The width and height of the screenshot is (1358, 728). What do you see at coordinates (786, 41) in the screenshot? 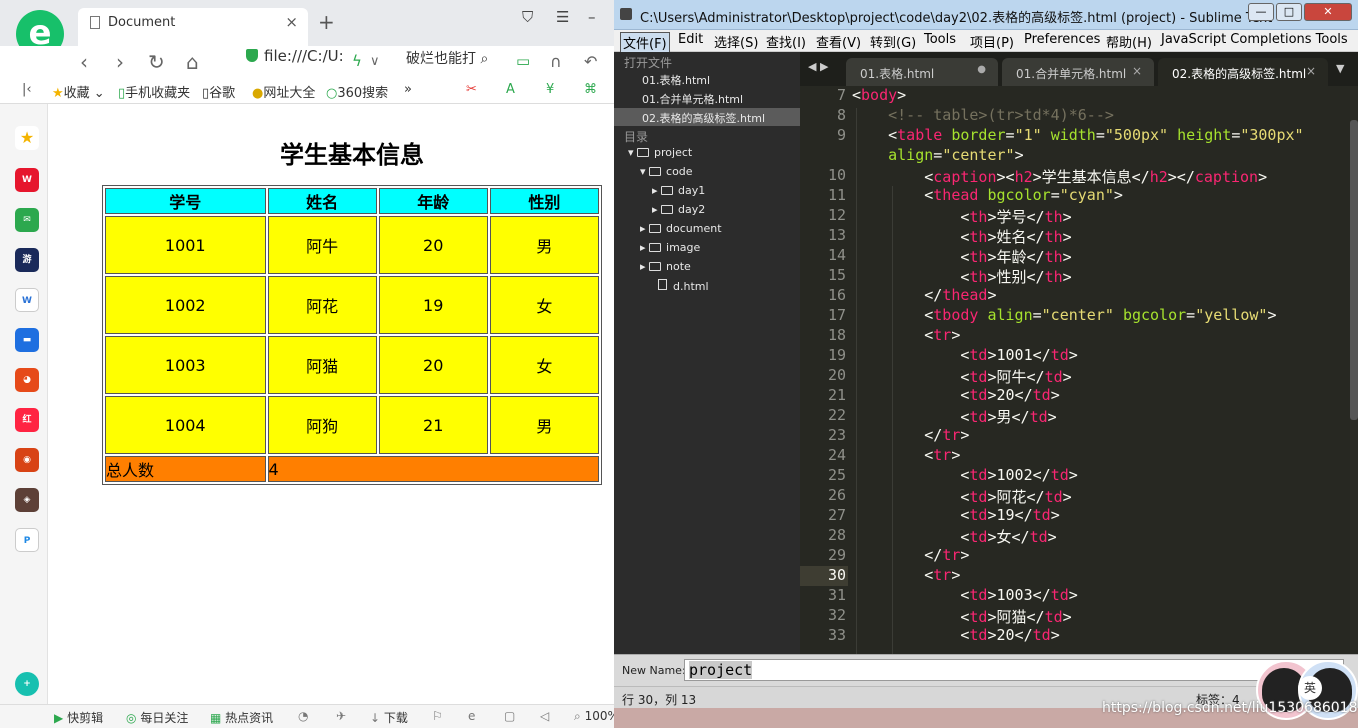
I see `menu-find: 查找(I)` at bounding box center [786, 41].